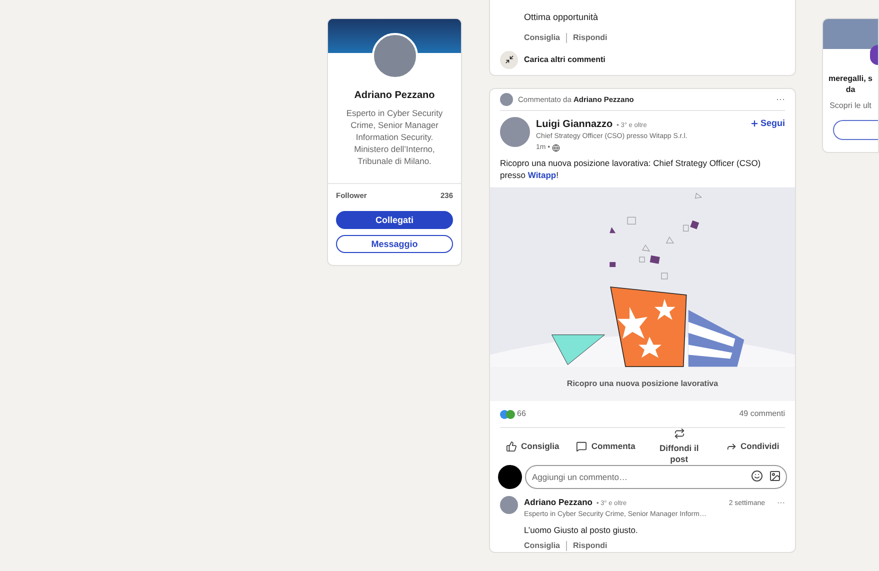  I want to click on author-name: Luigi Giannazzo, so click(574, 125).